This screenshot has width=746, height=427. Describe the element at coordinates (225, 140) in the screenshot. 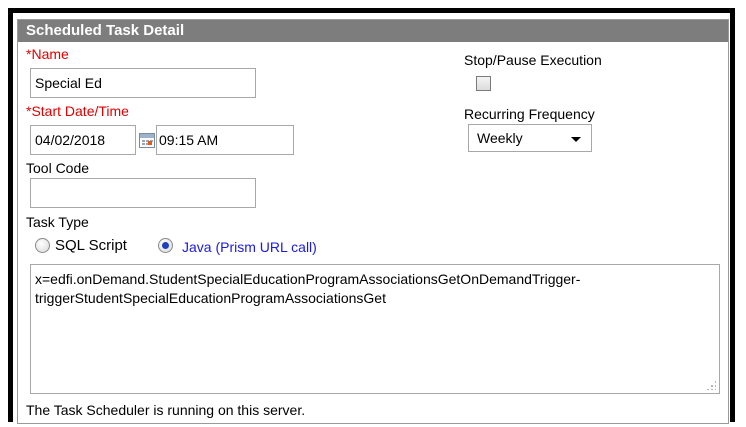

I see `start-time-input: 09:15 AM` at that location.